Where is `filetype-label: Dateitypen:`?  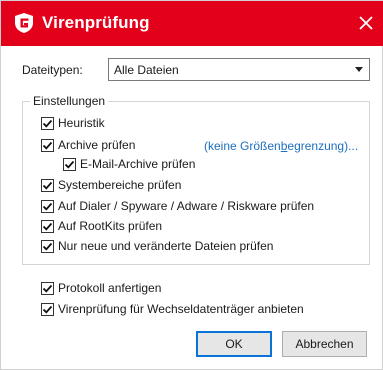
filetype-label: Dateitypen: is located at coordinates (52, 70).